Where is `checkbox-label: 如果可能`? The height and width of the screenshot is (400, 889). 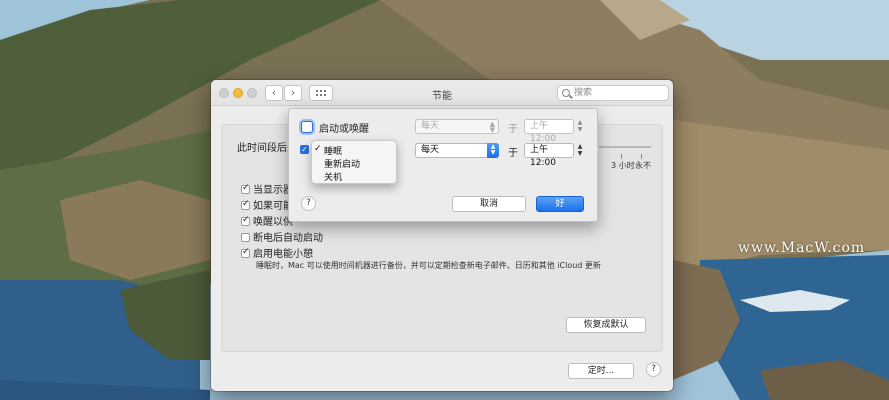
checkbox-label: 如果可能 is located at coordinates (273, 206).